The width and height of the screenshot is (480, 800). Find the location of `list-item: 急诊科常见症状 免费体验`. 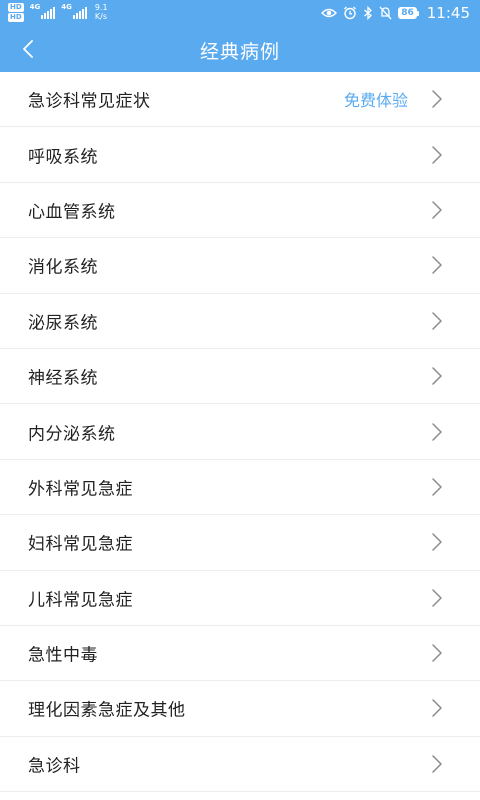

list-item: 急诊科常见症状 免费体验 is located at coordinates (240, 100).